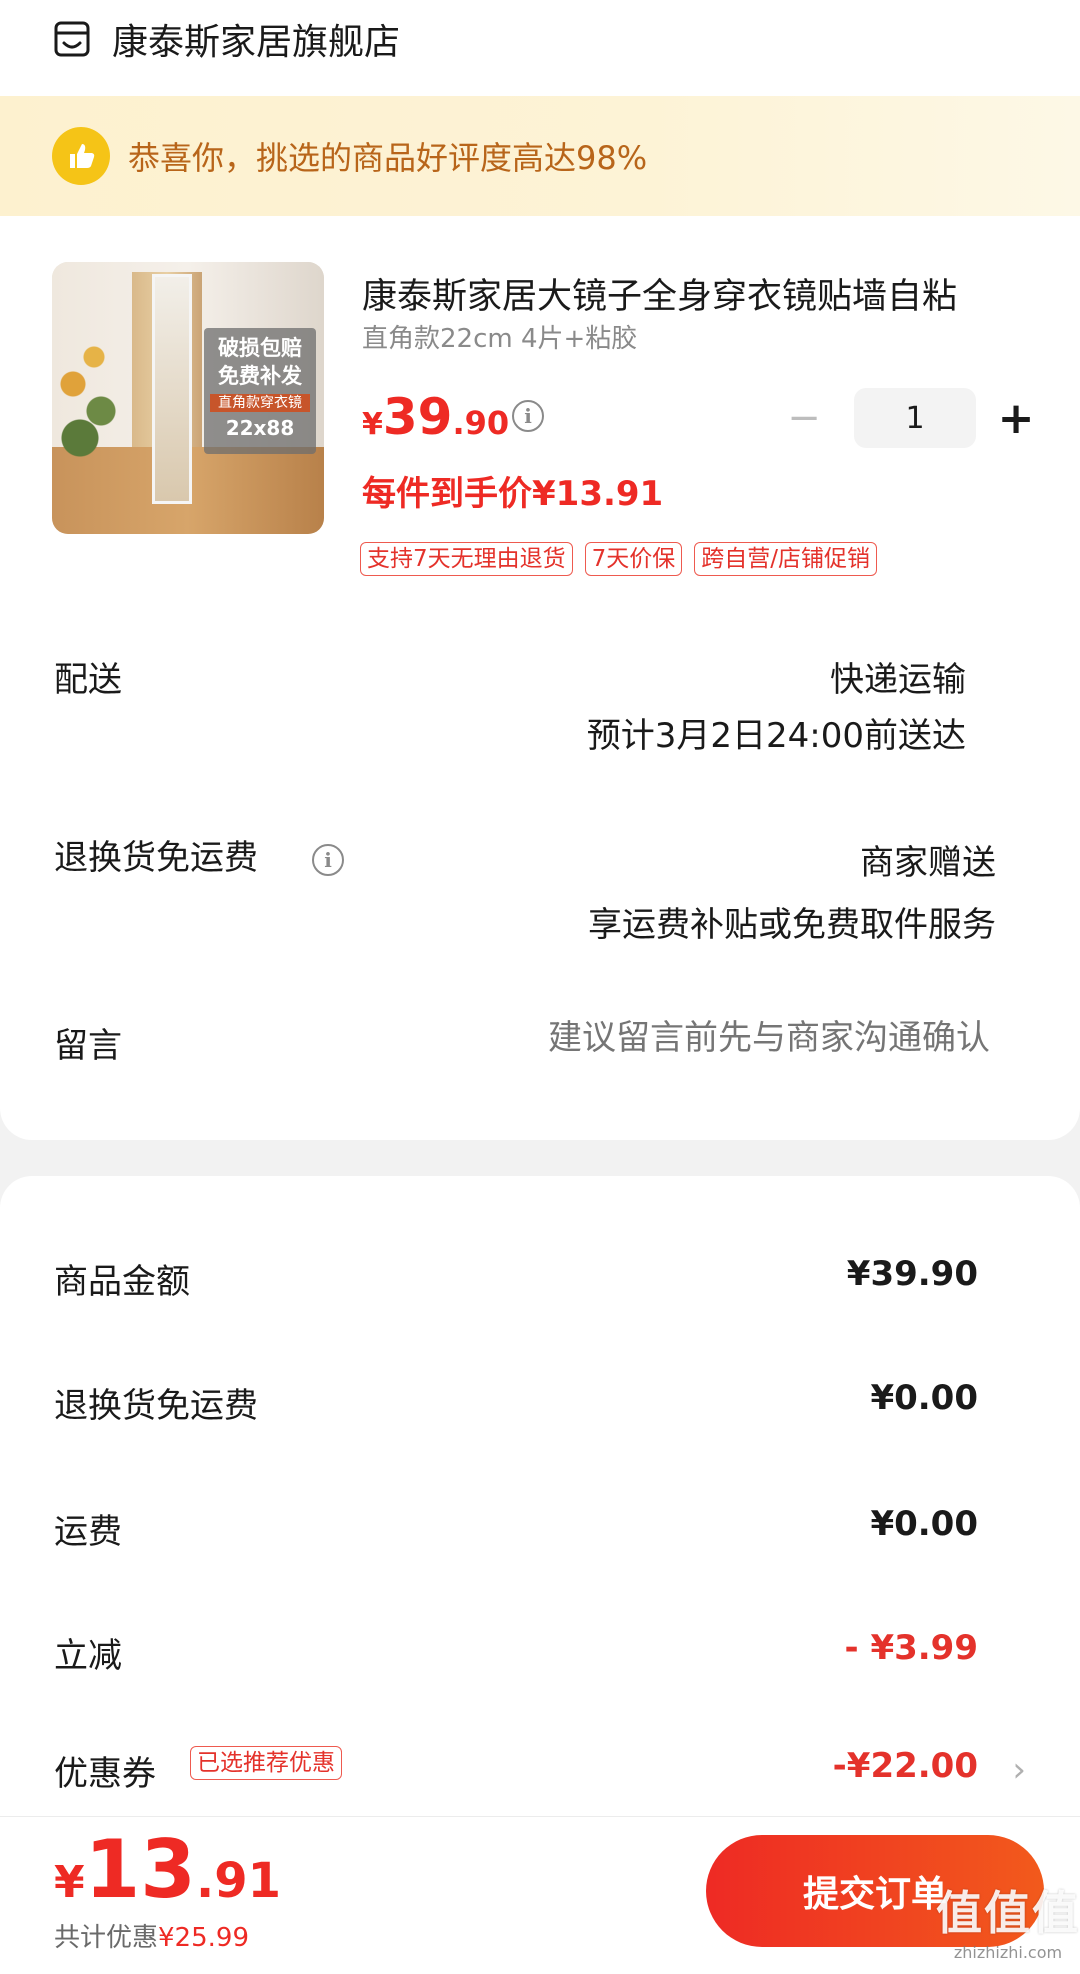 The height and width of the screenshot is (1974, 1080). Describe the element at coordinates (466, 559) in the screenshot. I see `tag-7day-return: 支持7天无理由退货` at that location.